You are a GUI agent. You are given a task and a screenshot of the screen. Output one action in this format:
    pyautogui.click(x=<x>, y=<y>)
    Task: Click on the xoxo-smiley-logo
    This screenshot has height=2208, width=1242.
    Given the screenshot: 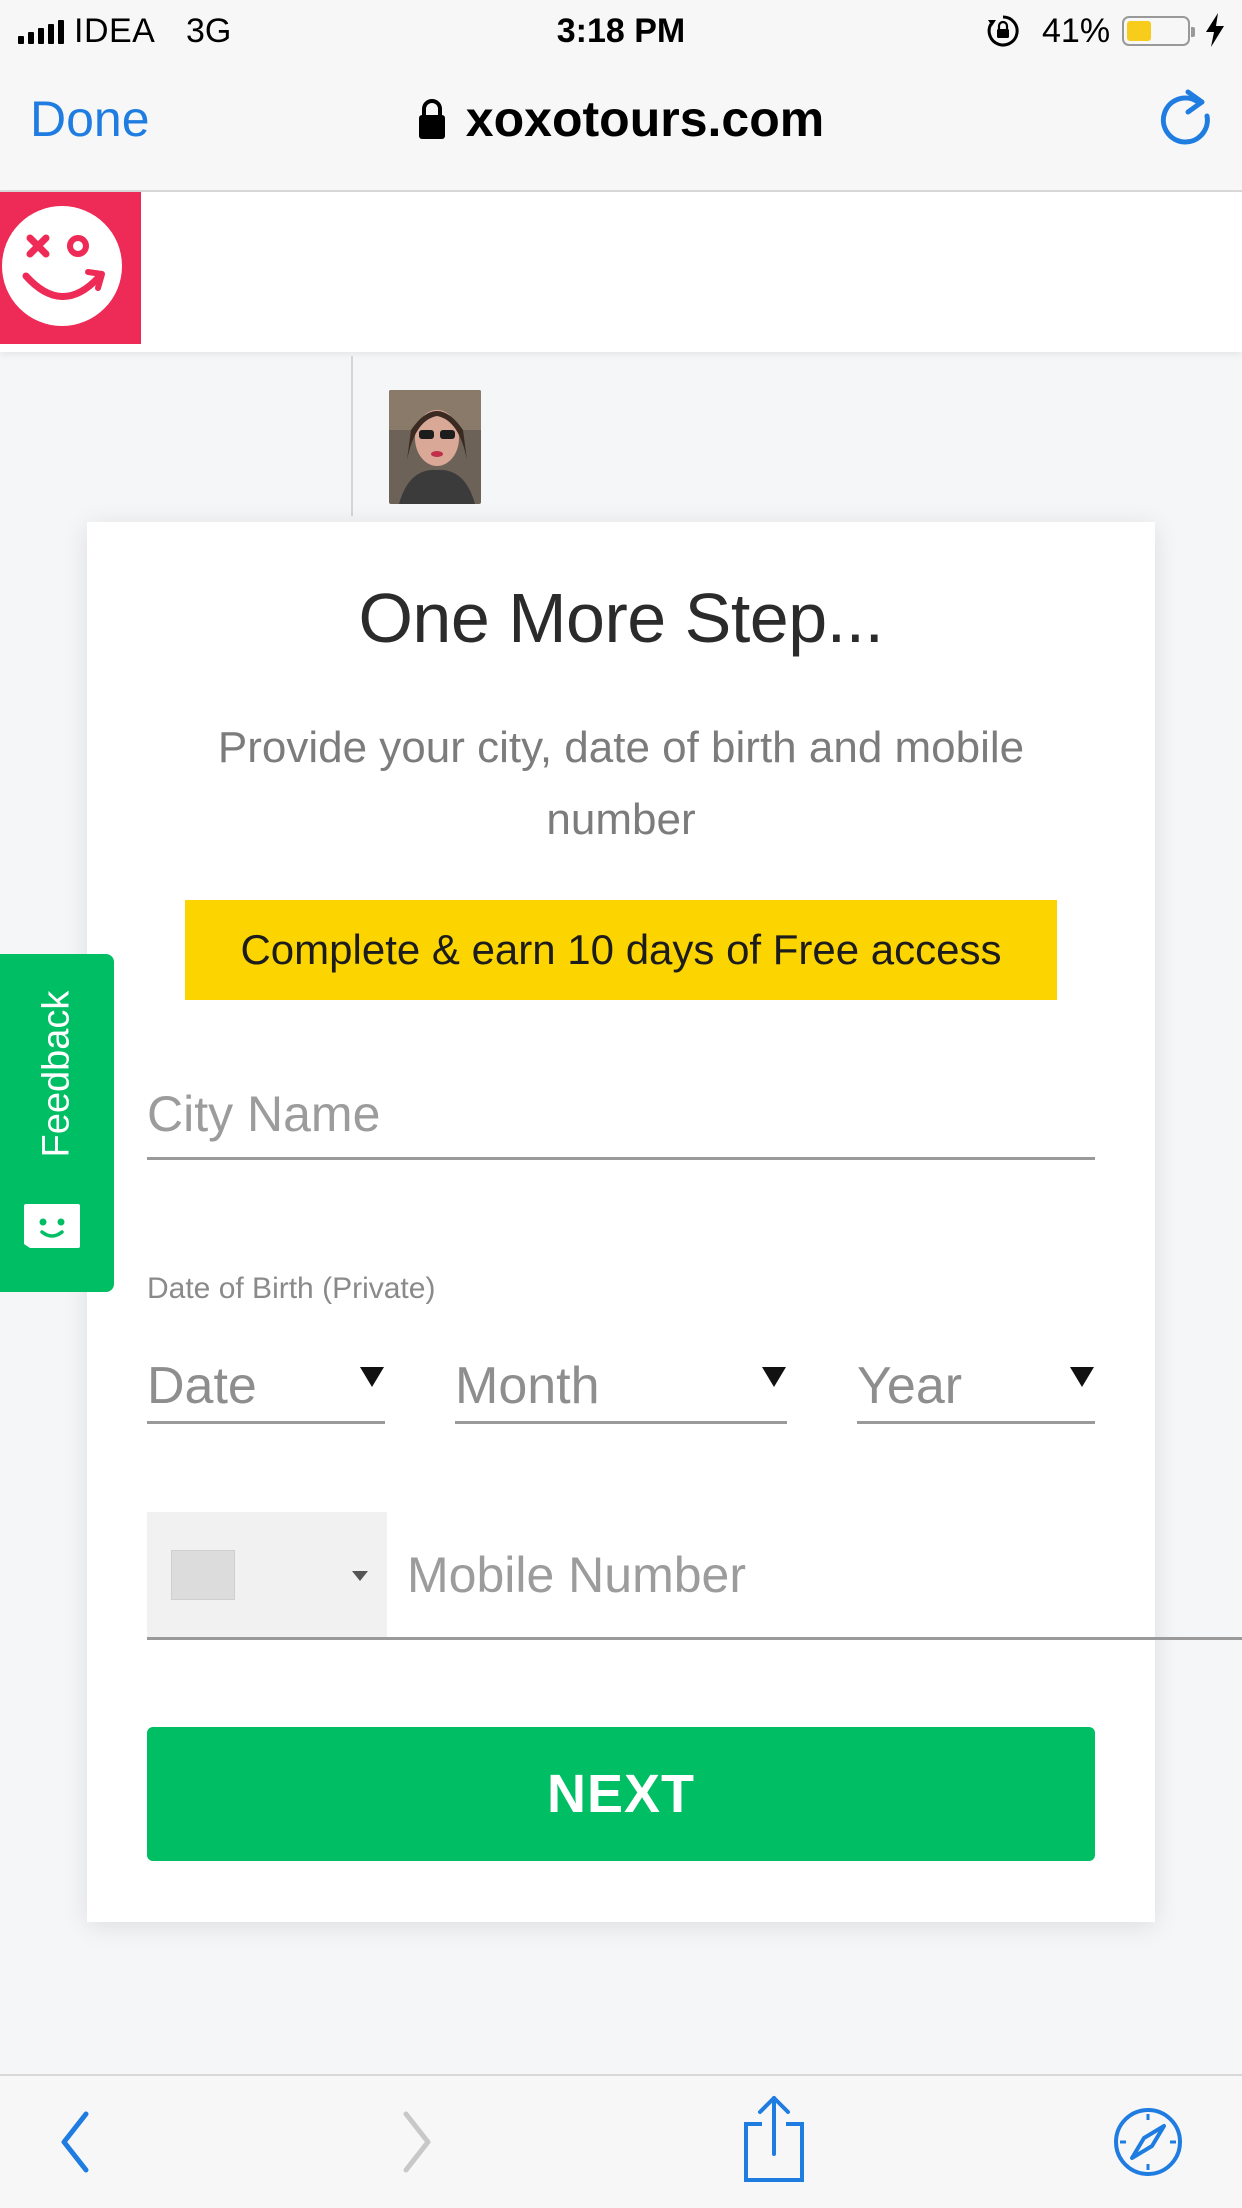 What is the action you would take?
    pyautogui.click(x=62, y=266)
    